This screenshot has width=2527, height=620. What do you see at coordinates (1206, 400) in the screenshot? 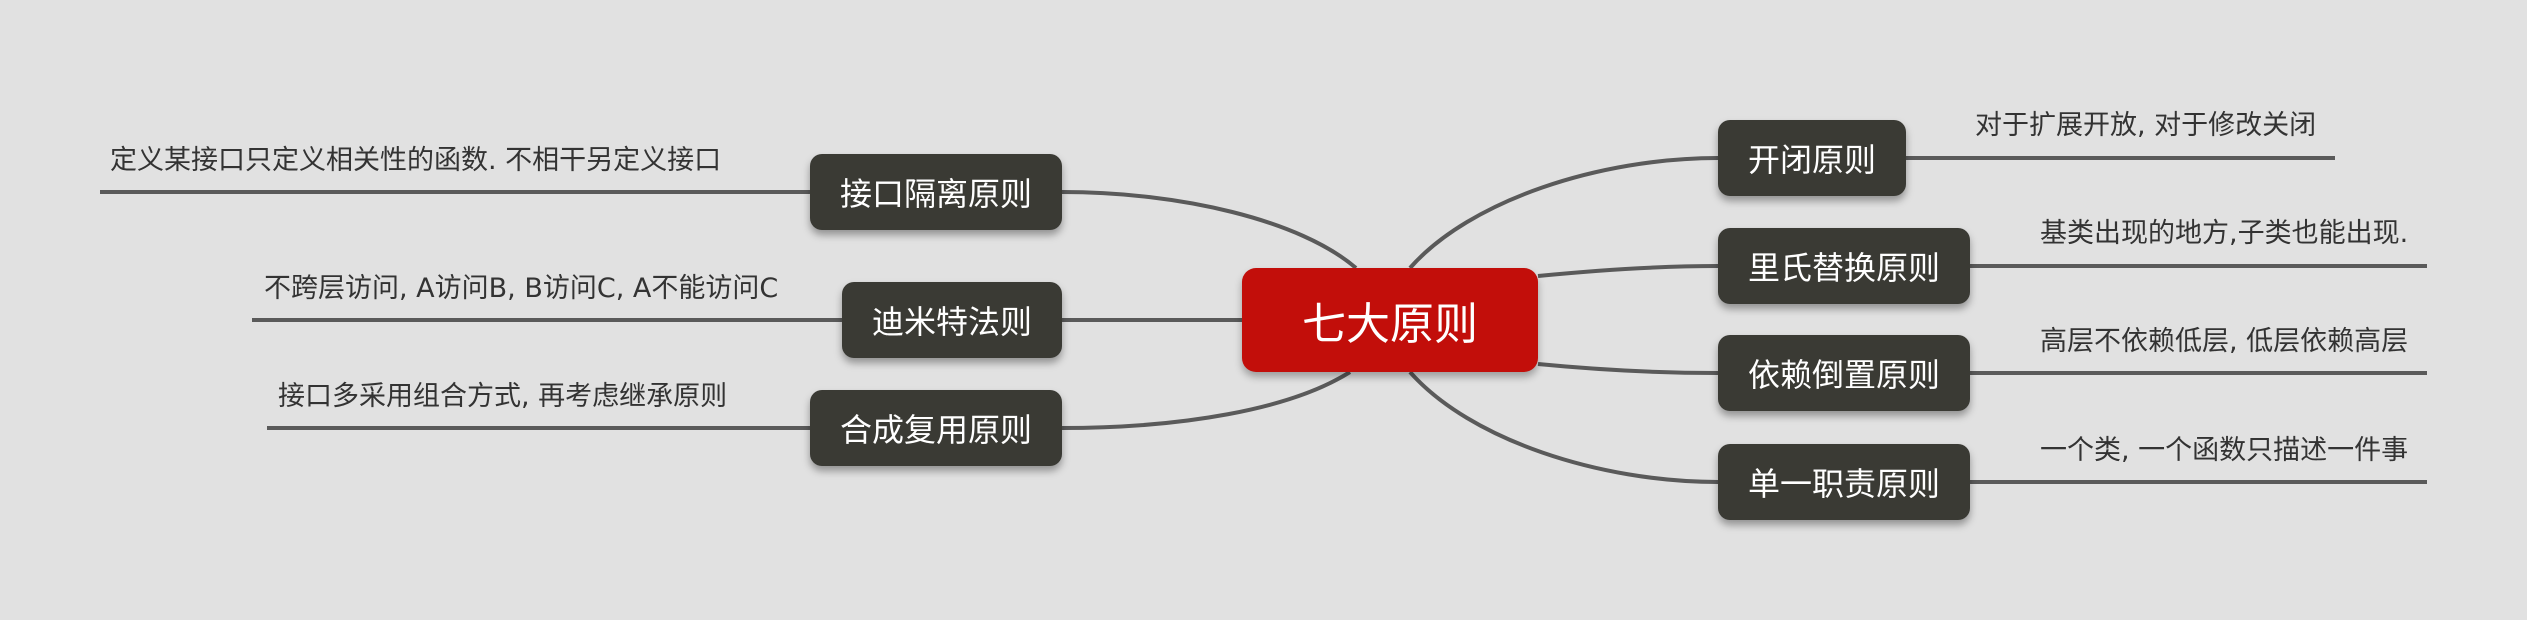
I see `link-root-hecheng` at bounding box center [1206, 400].